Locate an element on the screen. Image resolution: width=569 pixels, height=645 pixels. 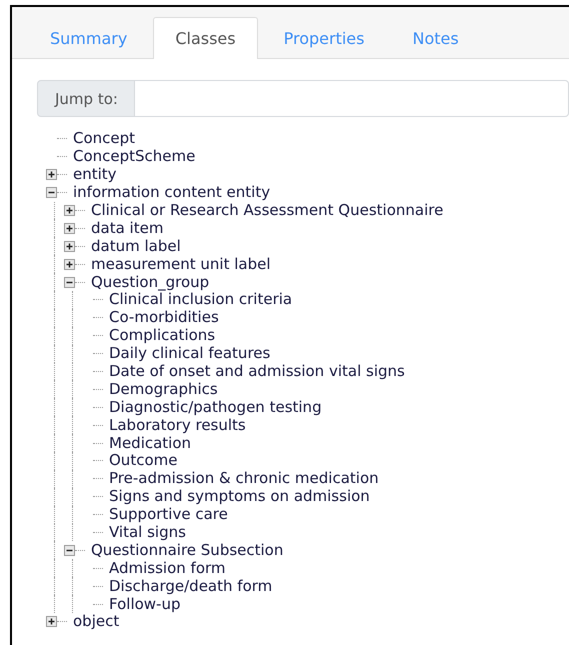
jump-to-field is located at coordinates (351, 98).